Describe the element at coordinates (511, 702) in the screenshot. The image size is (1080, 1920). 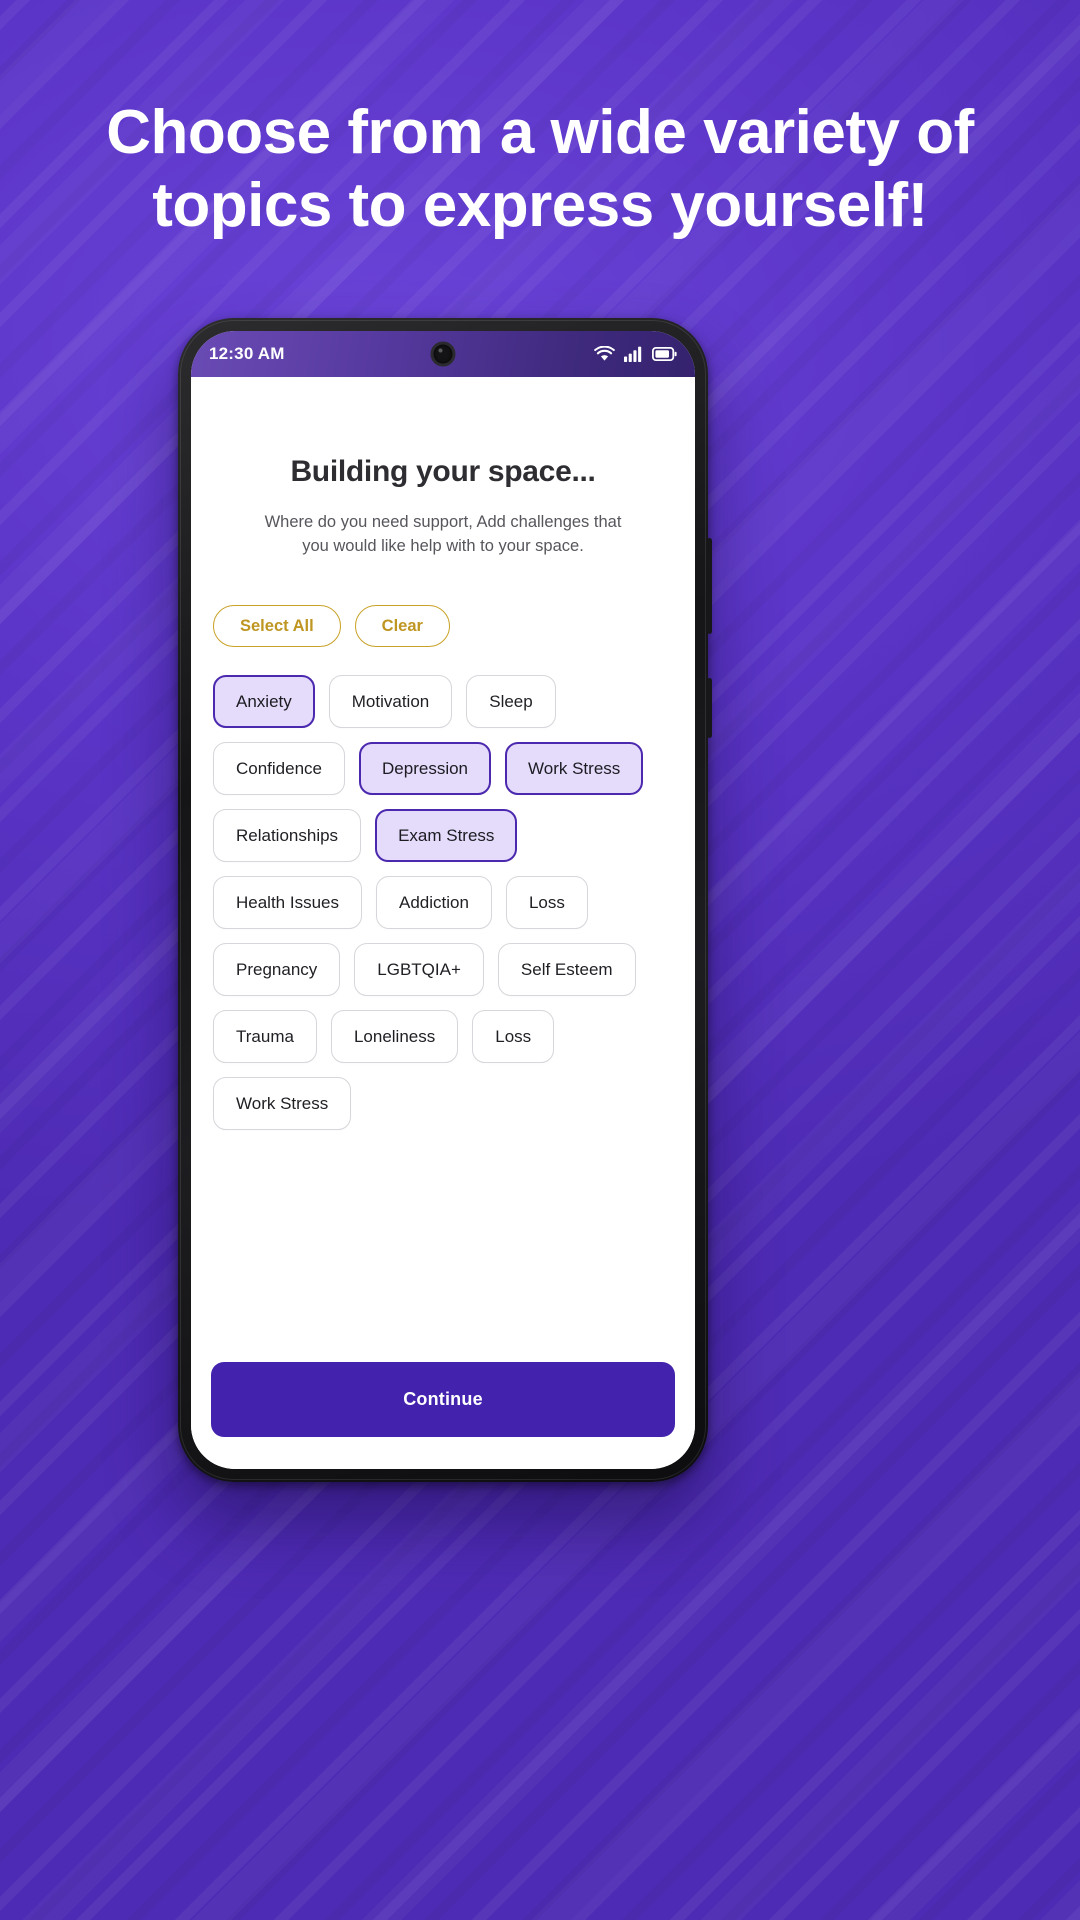
I see `topic-chip: Sleep` at that location.